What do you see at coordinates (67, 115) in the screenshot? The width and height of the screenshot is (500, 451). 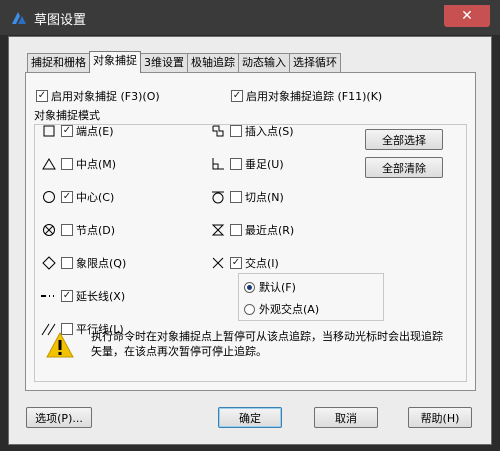 I see `snap-modes-title: 对象捕捉模式` at bounding box center [67, 115].